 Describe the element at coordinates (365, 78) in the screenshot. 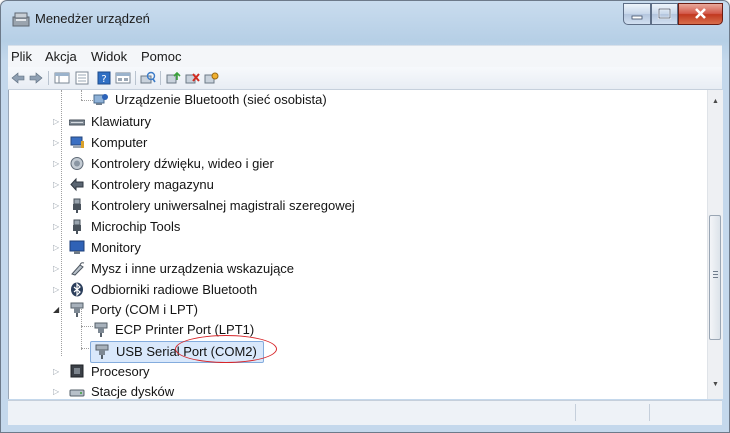

I see `toolbar: ?` at that location.